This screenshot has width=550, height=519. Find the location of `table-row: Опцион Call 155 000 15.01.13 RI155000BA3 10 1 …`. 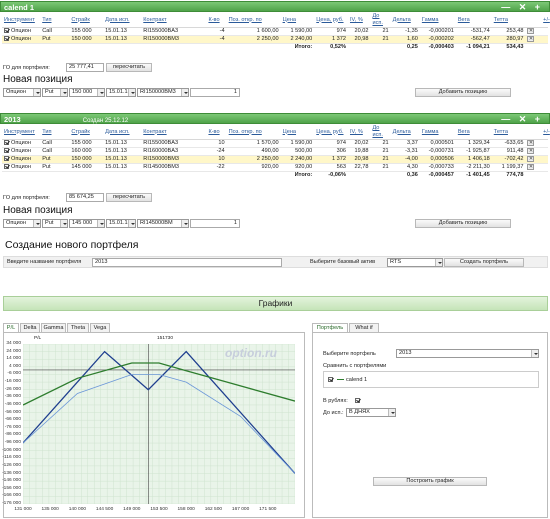

table-row: Опцион Call 155 000 15.01.13 RI155000BA3 10 1 … is located at coordinates (275, 143).